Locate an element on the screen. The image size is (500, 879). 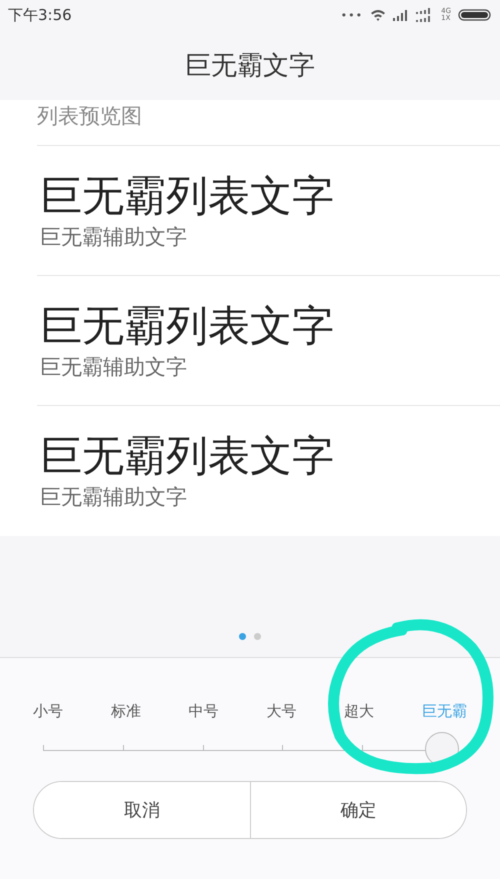
signal-icon is located at coordinates (401, 15).